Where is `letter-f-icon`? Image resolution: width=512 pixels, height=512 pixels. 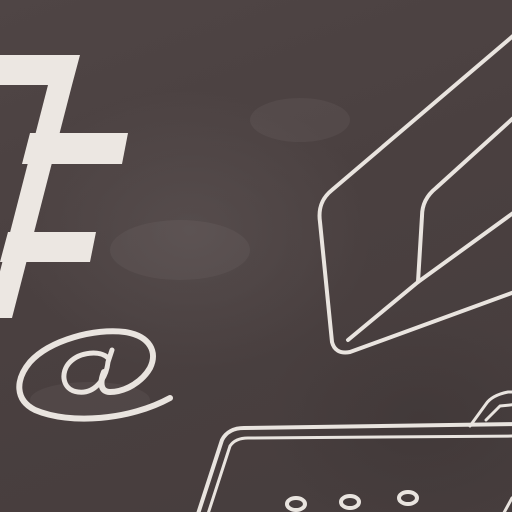 letter-f-icon is located at coordinates (64, 186).